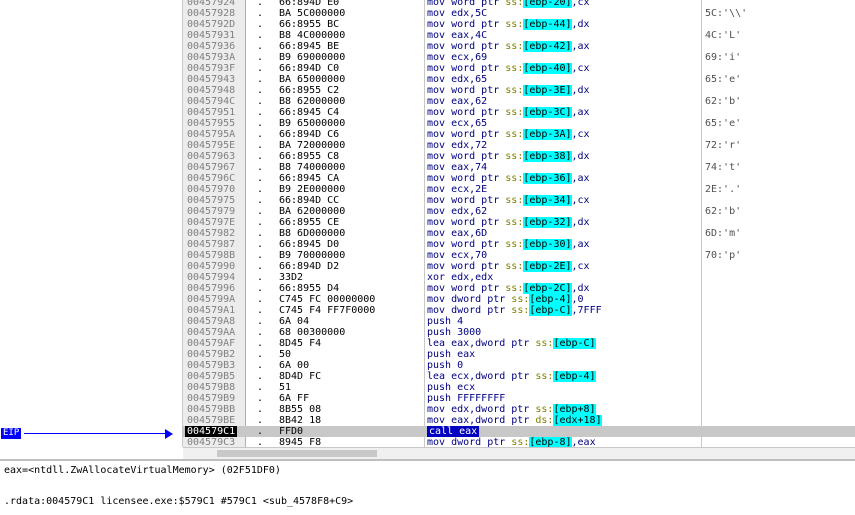  I want to click on instruction-op: mov edx,5C, so click(457, 13).